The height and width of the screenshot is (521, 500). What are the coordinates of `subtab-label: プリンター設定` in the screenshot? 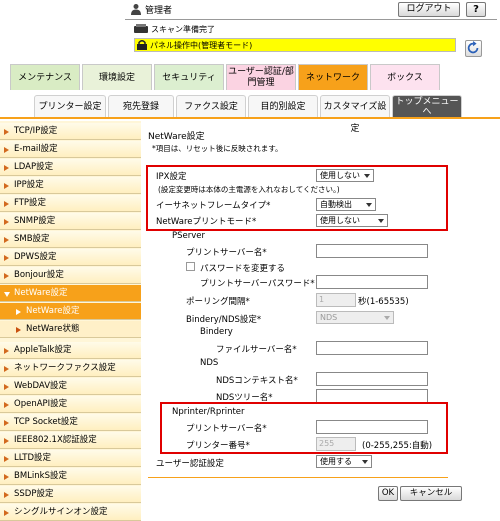 It's located at (70, 107).